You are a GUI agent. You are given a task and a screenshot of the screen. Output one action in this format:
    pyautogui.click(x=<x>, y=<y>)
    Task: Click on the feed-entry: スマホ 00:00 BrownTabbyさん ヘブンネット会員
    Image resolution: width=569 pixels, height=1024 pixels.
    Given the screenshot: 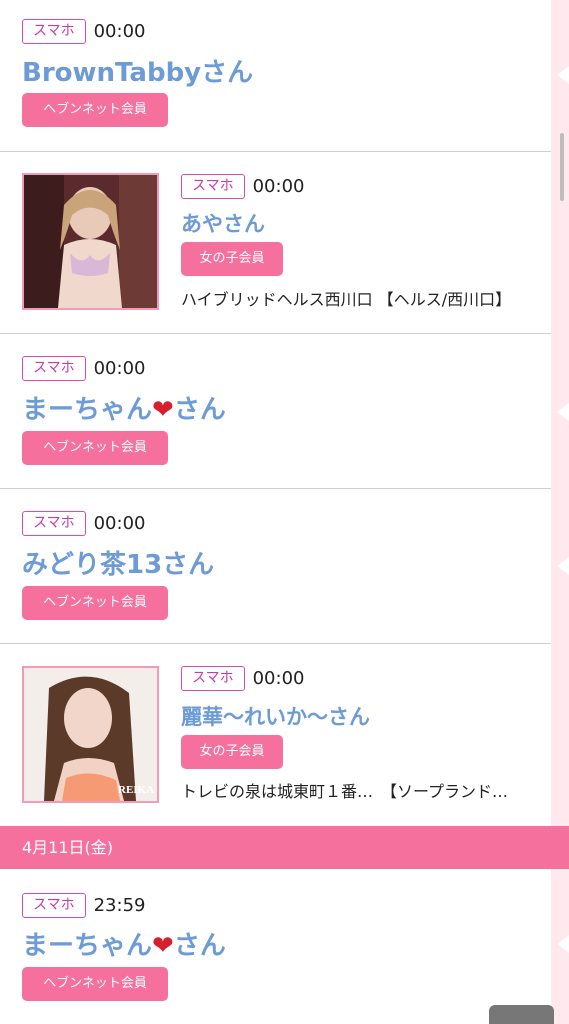 What is the action you would take?
    pyautogui.click(x=275, y=76)
    